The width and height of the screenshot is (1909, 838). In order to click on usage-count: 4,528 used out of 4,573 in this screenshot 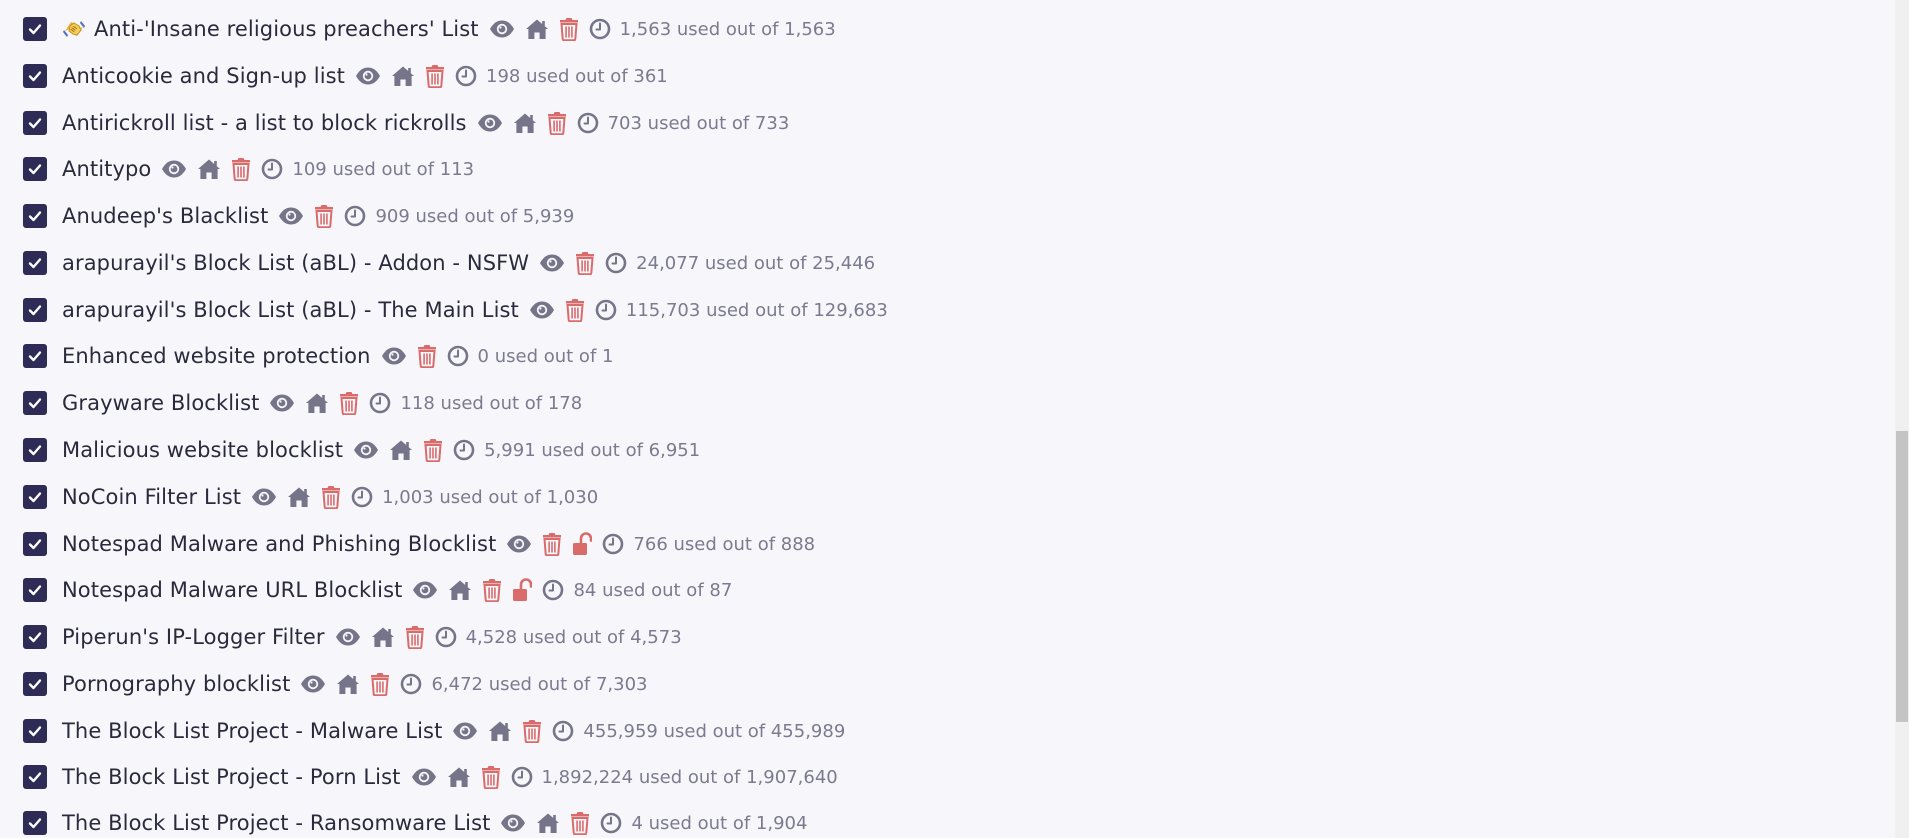, I will do `click(573, 637)`.